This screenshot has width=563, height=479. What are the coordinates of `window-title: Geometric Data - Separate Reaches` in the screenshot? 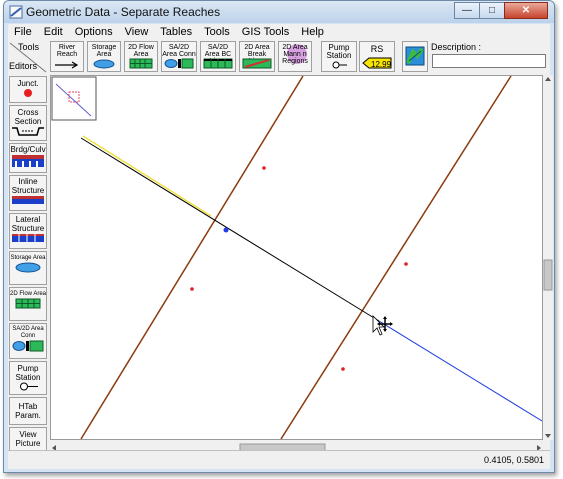 It's located at (123, 12).